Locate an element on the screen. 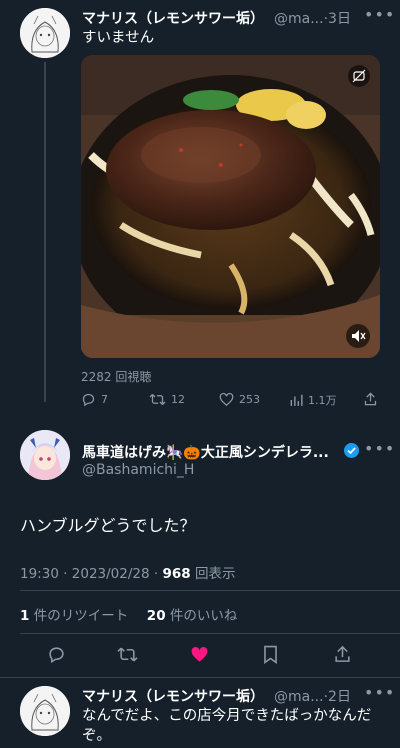  analytics-icon is located at coordinates (296, 400).